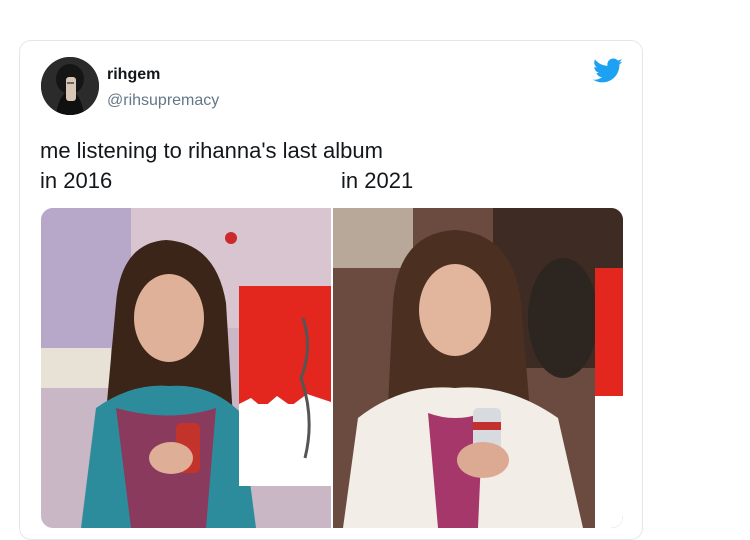  Describe the element at coordinates (211, 150) in the screenshot. I see `tweet-text-line: me listening to rihanna's last album` at that location.